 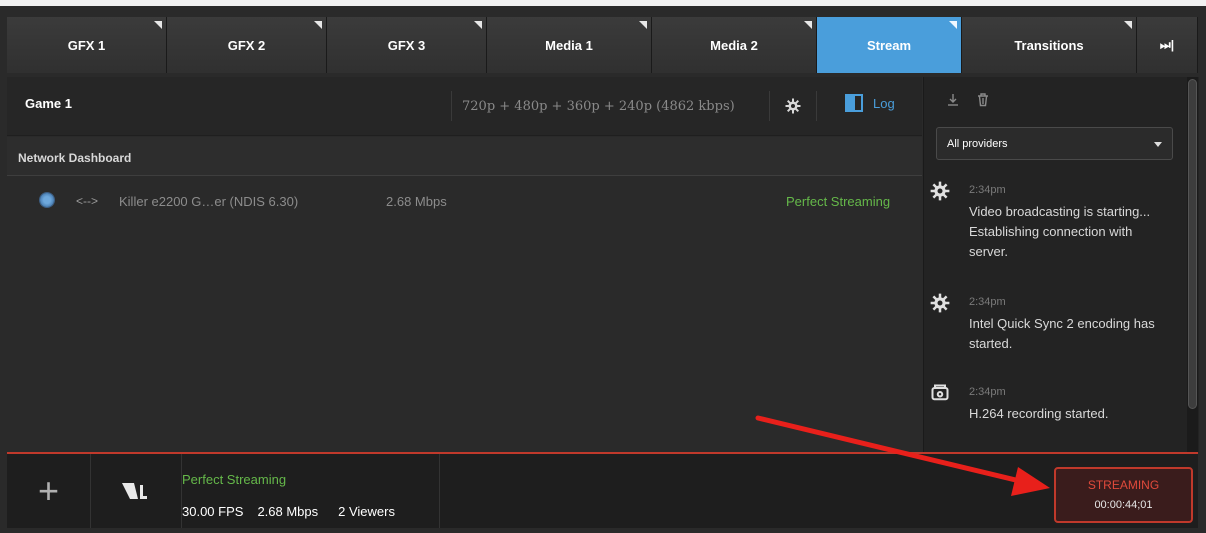 What do you see at coordinates (968, 100) in the screenshot?
I see `sidebar-toolbar` at bounding box center [968, 100].